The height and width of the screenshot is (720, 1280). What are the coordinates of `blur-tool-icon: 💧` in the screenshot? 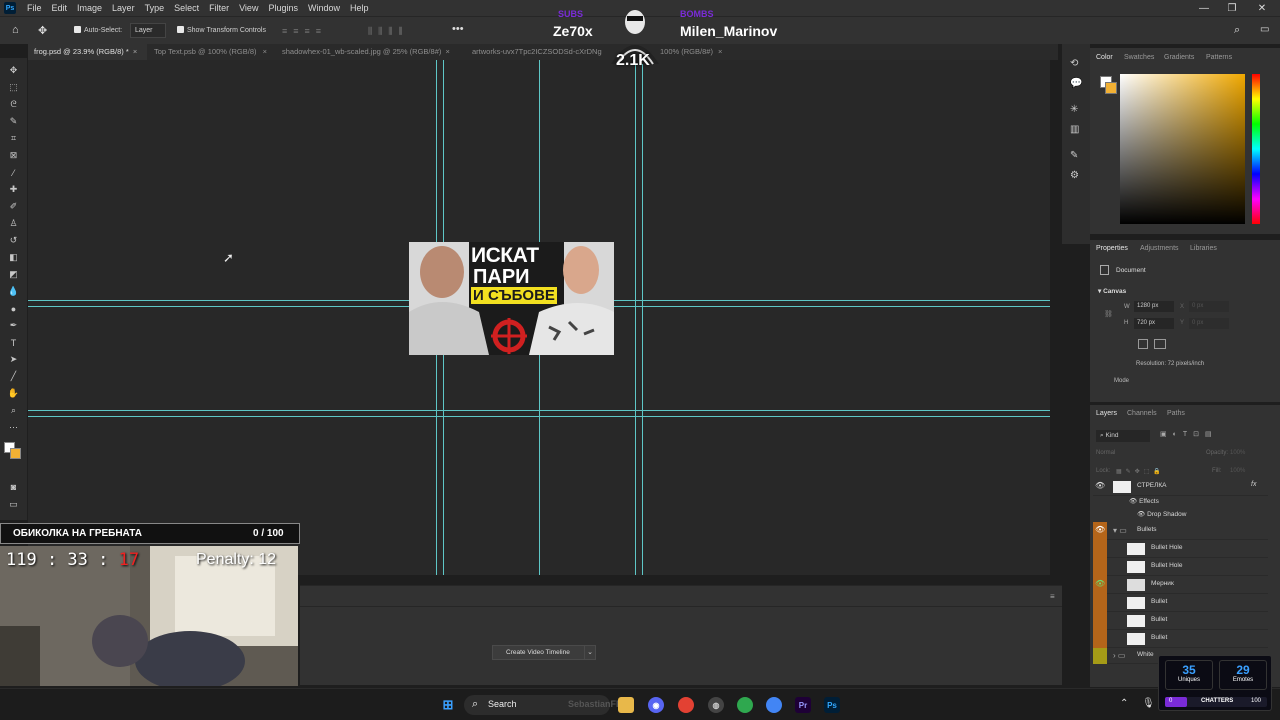 It's located at (13, 291).